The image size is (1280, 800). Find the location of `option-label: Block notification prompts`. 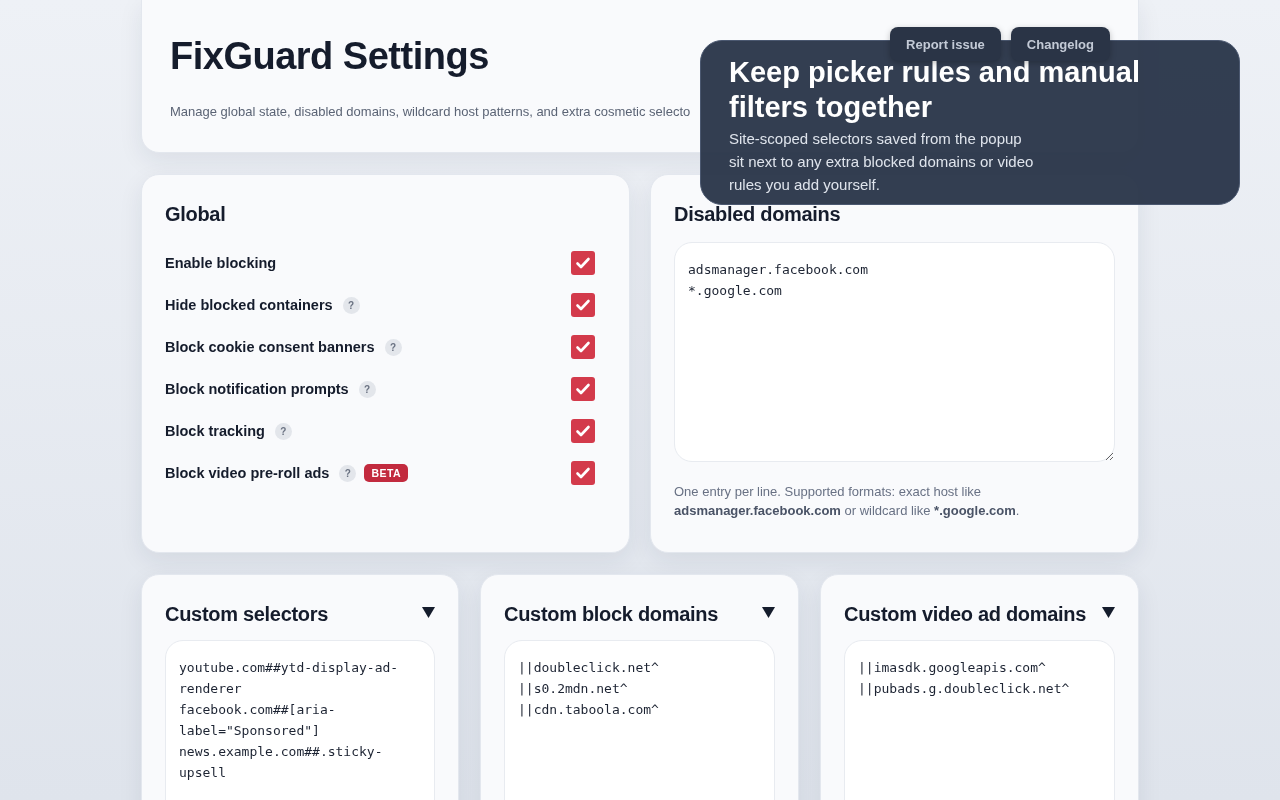

option-label: Block notification prompts is located at coordinates (257, 389).